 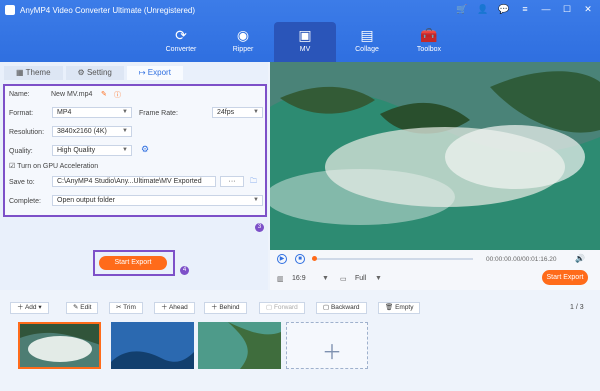 I want to click on ratio-icon: ▥, so click(x=280, y=279).